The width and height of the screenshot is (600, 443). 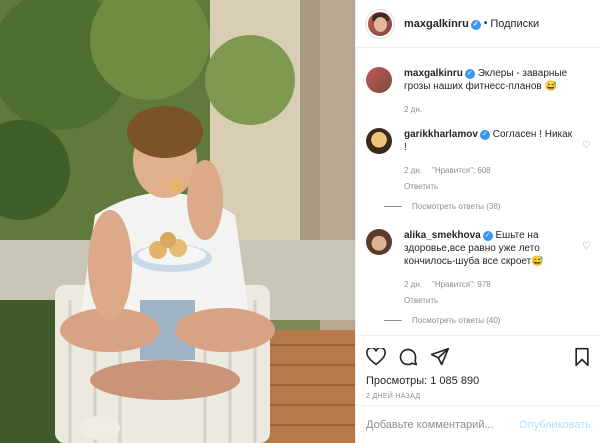 What do you see at coordinates (461, 170) in the screenshot?
I see `comment-likes: "Нравится": 608` at bounding box center [461, 170].